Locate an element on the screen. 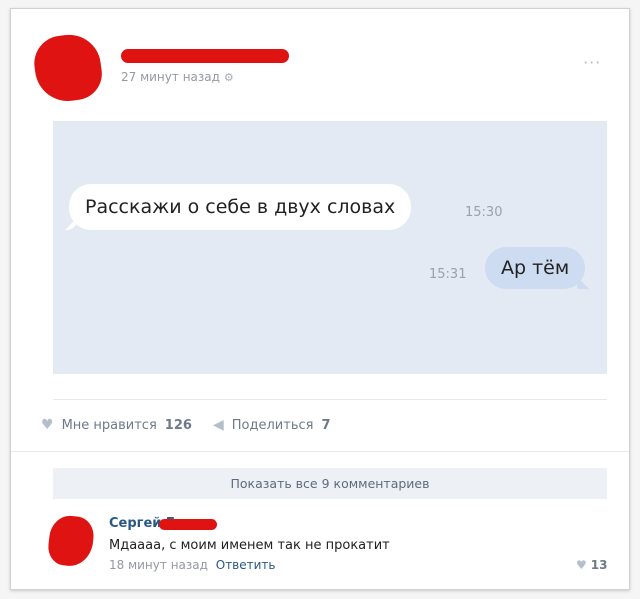 This screenshot has width=640, height=599. author-name-redacted is located at coordinates (205, 56).